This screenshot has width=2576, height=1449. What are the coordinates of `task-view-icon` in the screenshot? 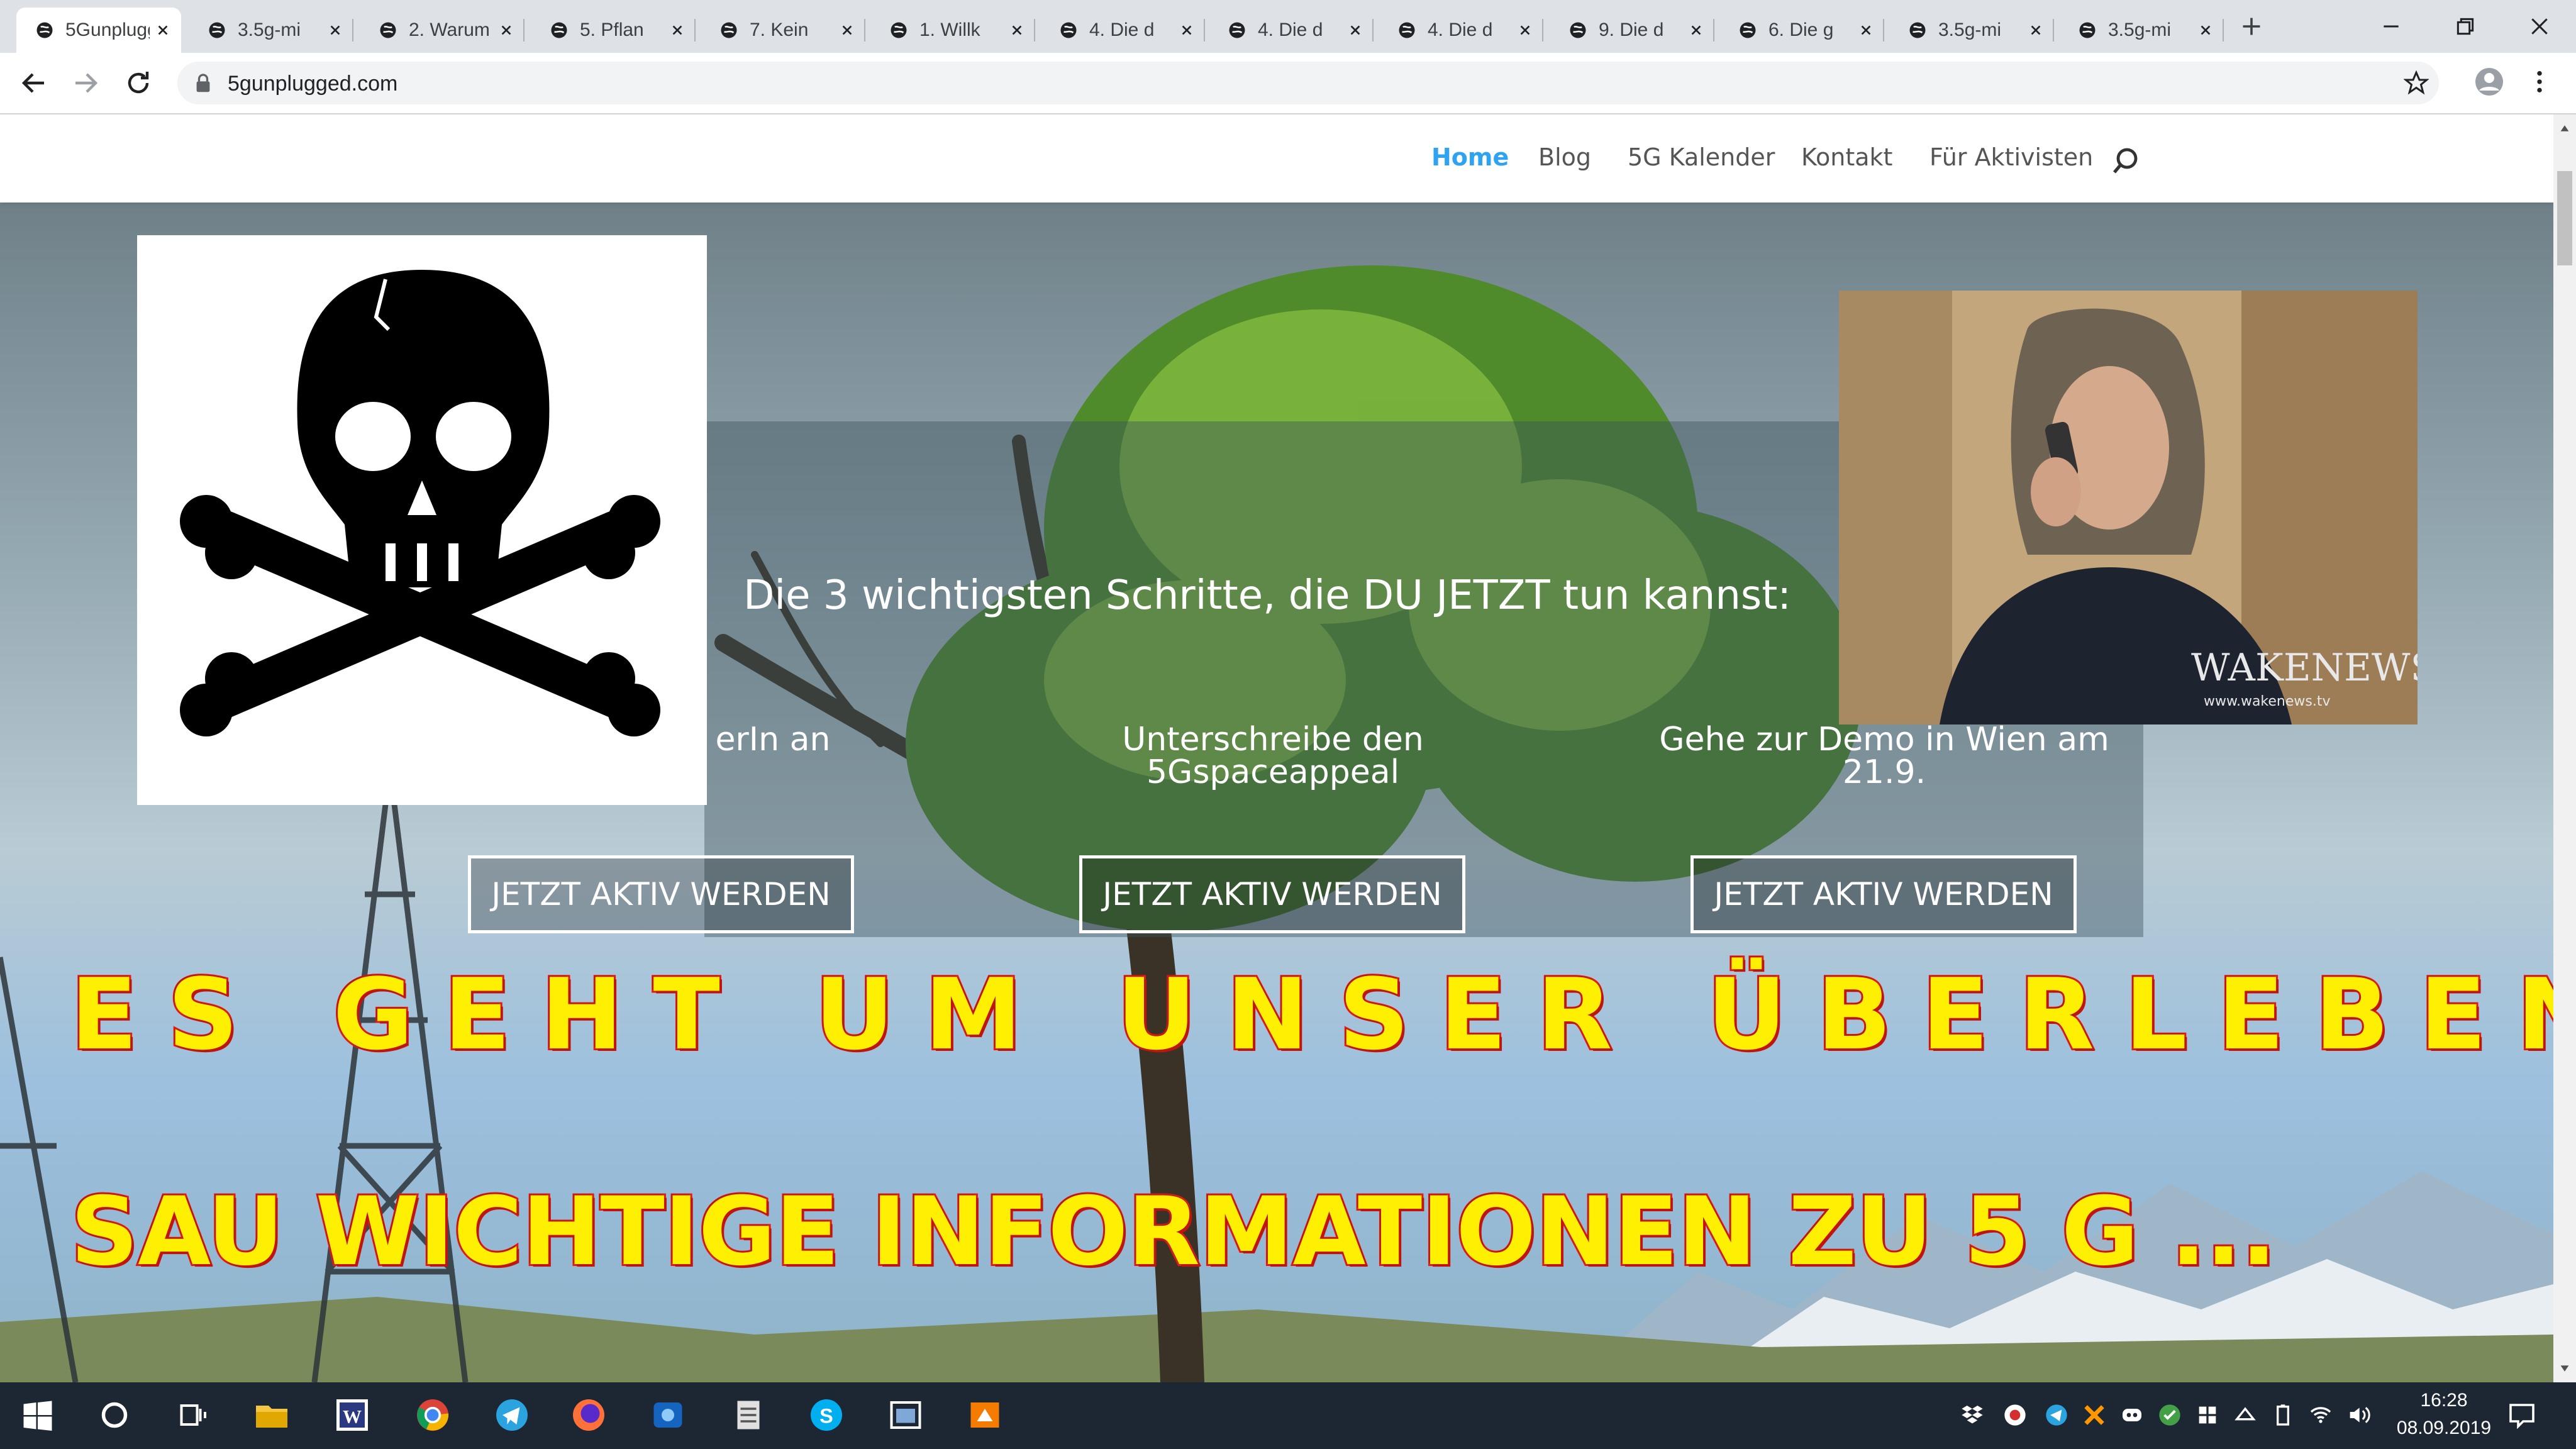 It's located at (192, 1415).